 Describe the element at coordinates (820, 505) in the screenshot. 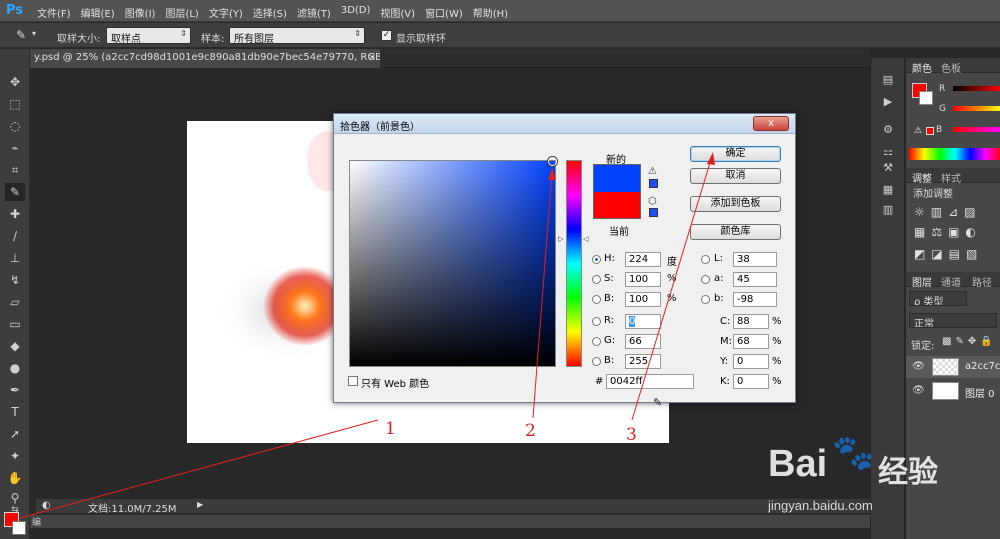

I see `watermark-url: jingyan.baidu.com` at that location.